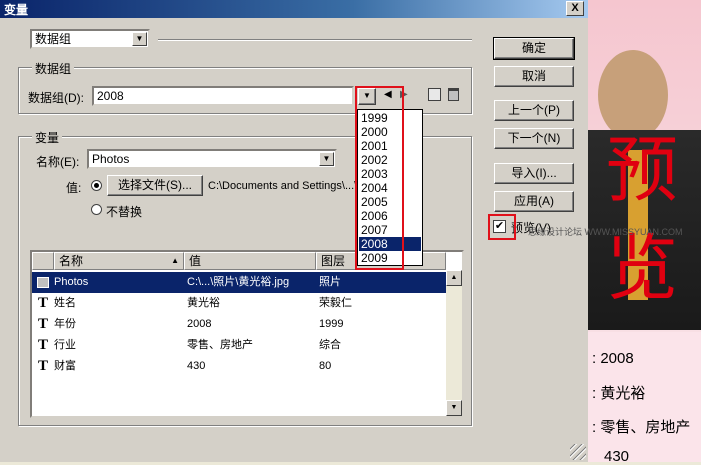  I want to click on next-button: 下一个(N), so click(534, 138).